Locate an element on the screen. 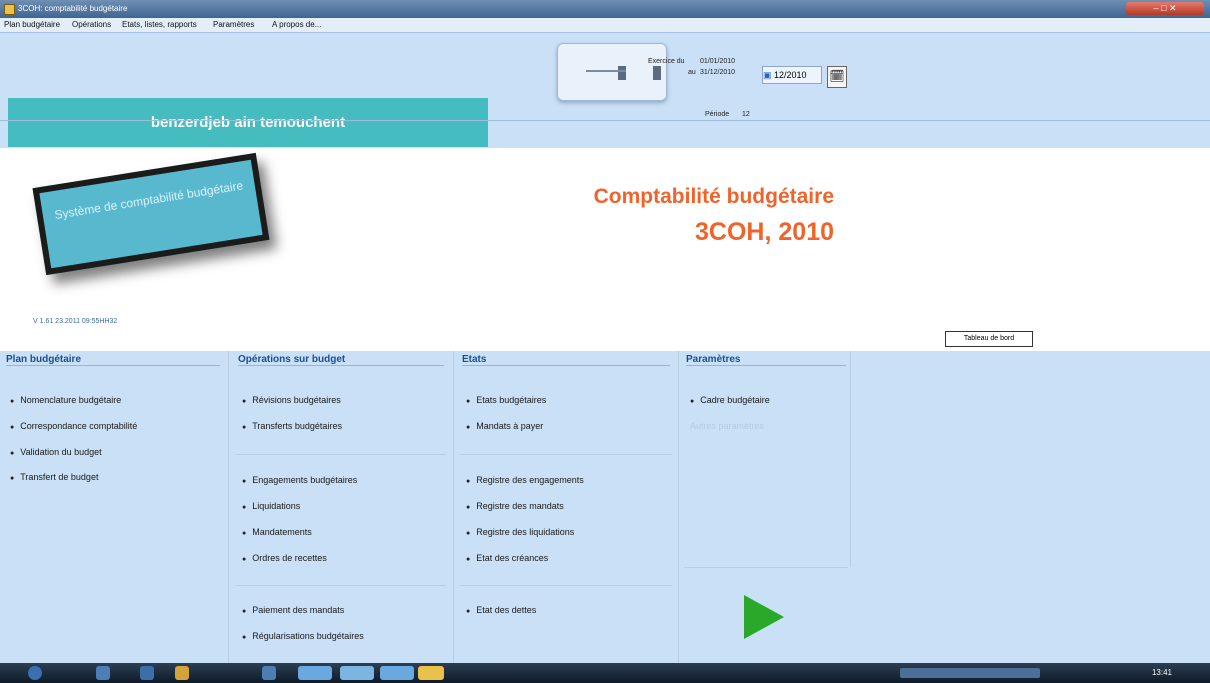  current-period-input: ▣ 12/2010 is located at coordinates (792, 75).